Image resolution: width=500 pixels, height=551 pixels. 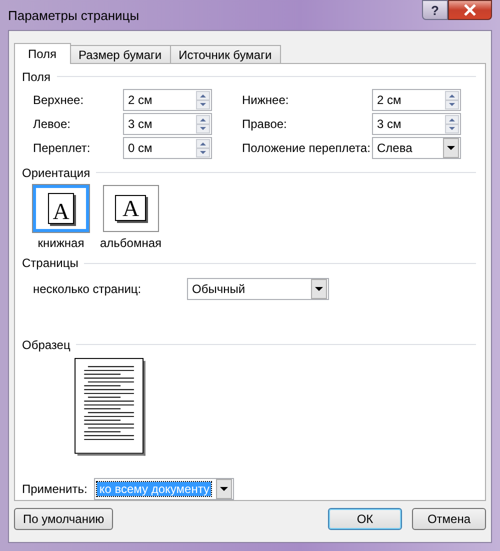 What do you see at coordinates (74, 15) in the screenshot?
I see `window-title: Параметры страницы` at bounding box center [74, 15].